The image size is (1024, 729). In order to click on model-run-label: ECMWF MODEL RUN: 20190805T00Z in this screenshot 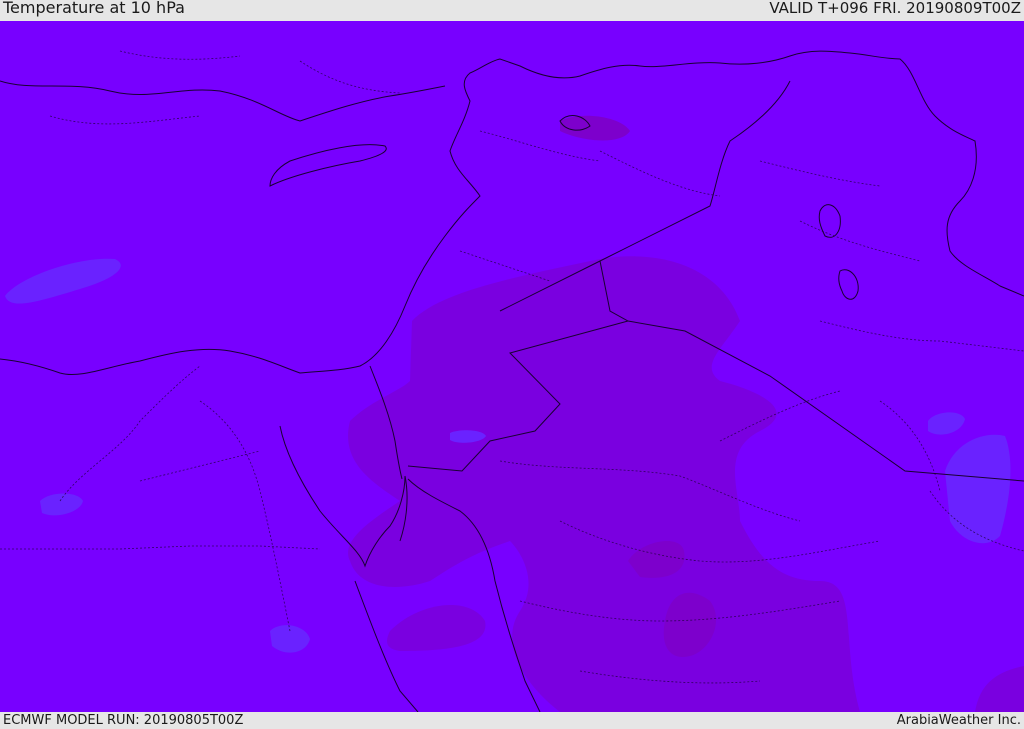, I will do `click(123, 720)`.